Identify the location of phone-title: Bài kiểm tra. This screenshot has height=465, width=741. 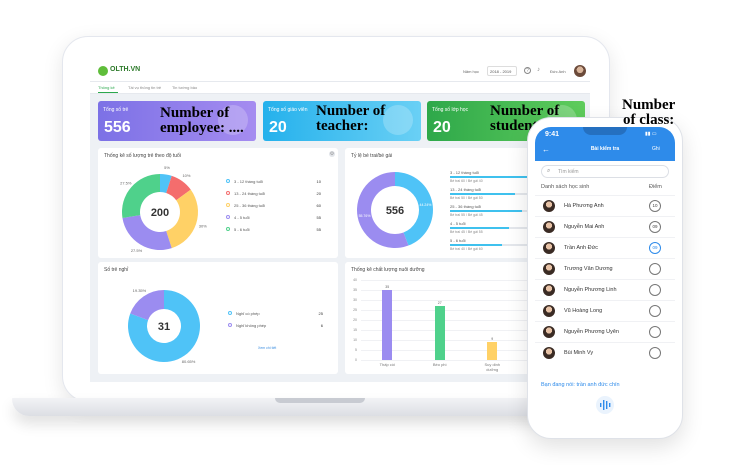
(605, 149).